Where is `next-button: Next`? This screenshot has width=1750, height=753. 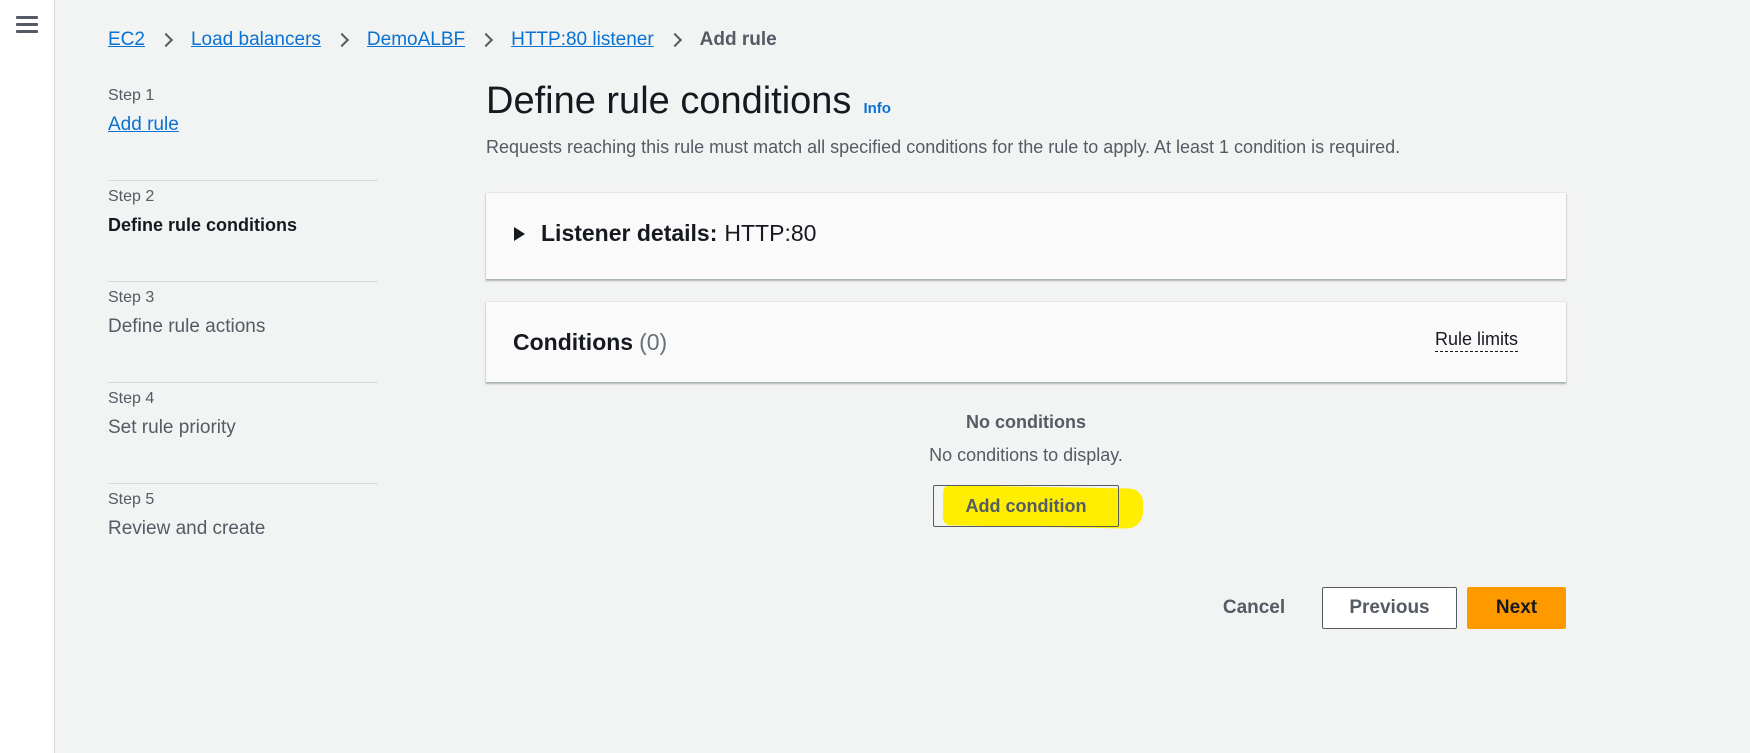
next-button: Next is located at coordinates (1516, 608).